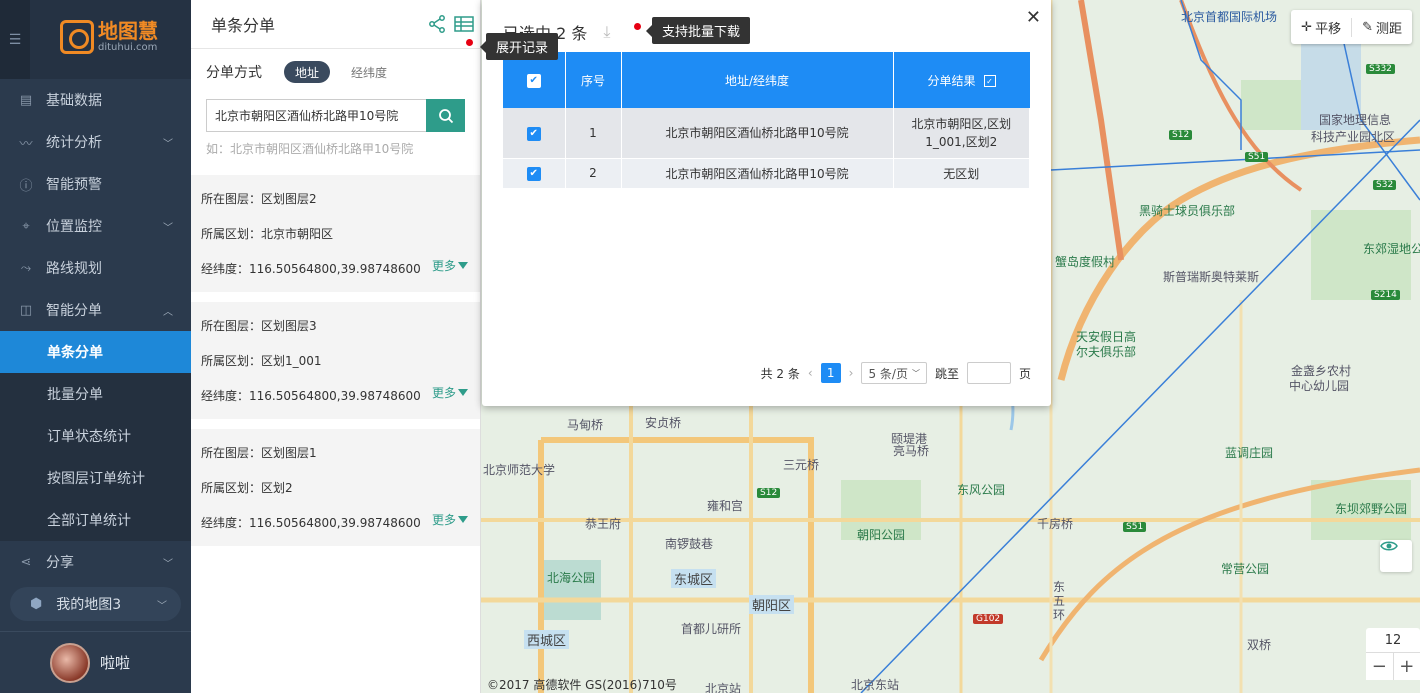  I want to click on zoom-out-button: −, so click(1379, 666).